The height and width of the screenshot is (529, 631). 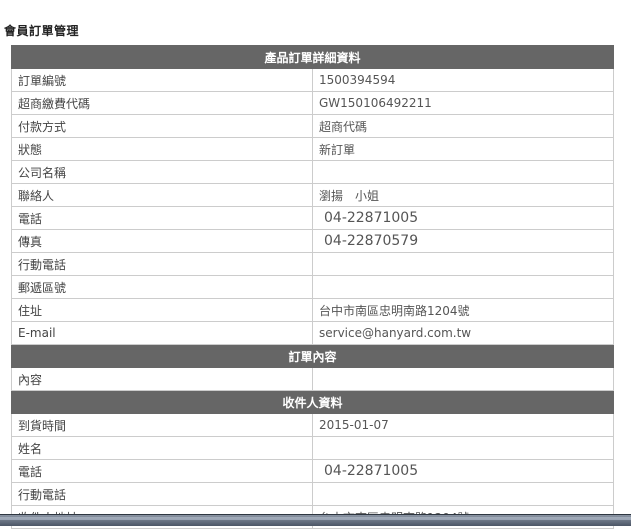 I want to click on field-label: 訂單編號, so click(x=162, y=80).